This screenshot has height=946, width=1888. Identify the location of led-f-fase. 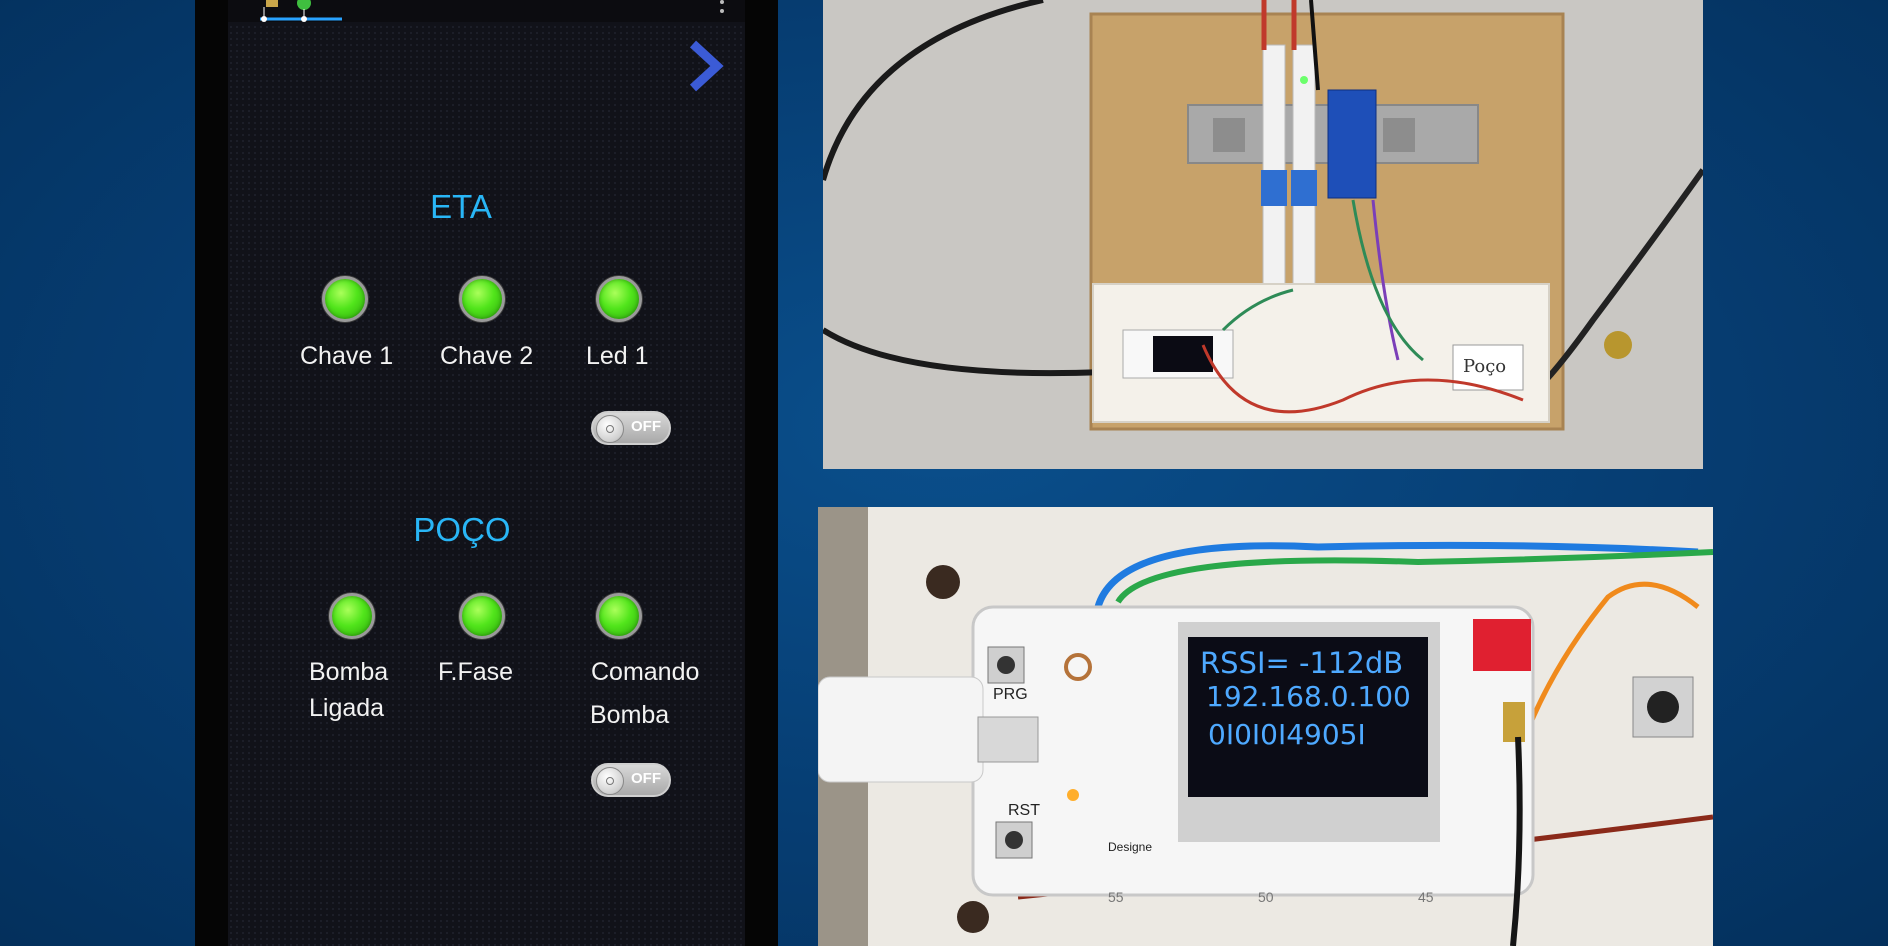
(482, 616).